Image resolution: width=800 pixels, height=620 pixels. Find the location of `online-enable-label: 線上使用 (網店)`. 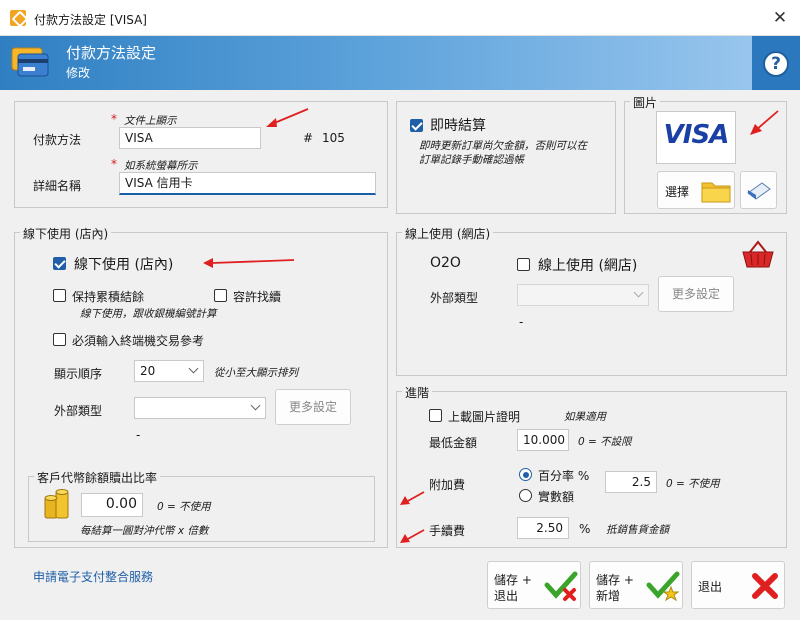

online-enable-label: 線上使用 (網店) is located at coordinates (588, 266).